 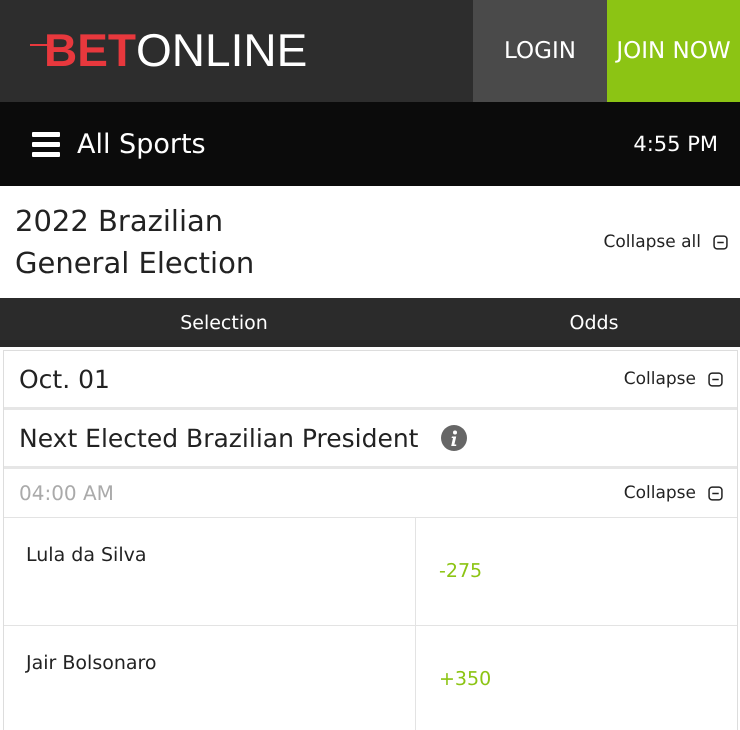 What do you see at coordinates (224, 323) in the screenshot?
I see `column-header: Selection` at bounding box center [224, 323].